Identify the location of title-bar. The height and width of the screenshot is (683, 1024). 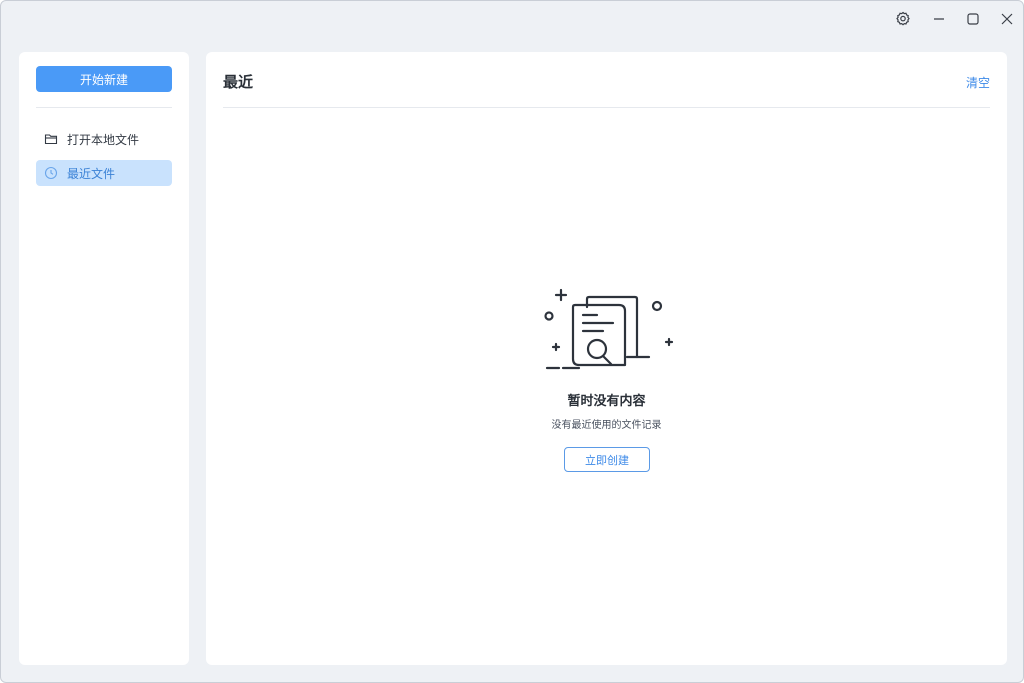
(512, 19).